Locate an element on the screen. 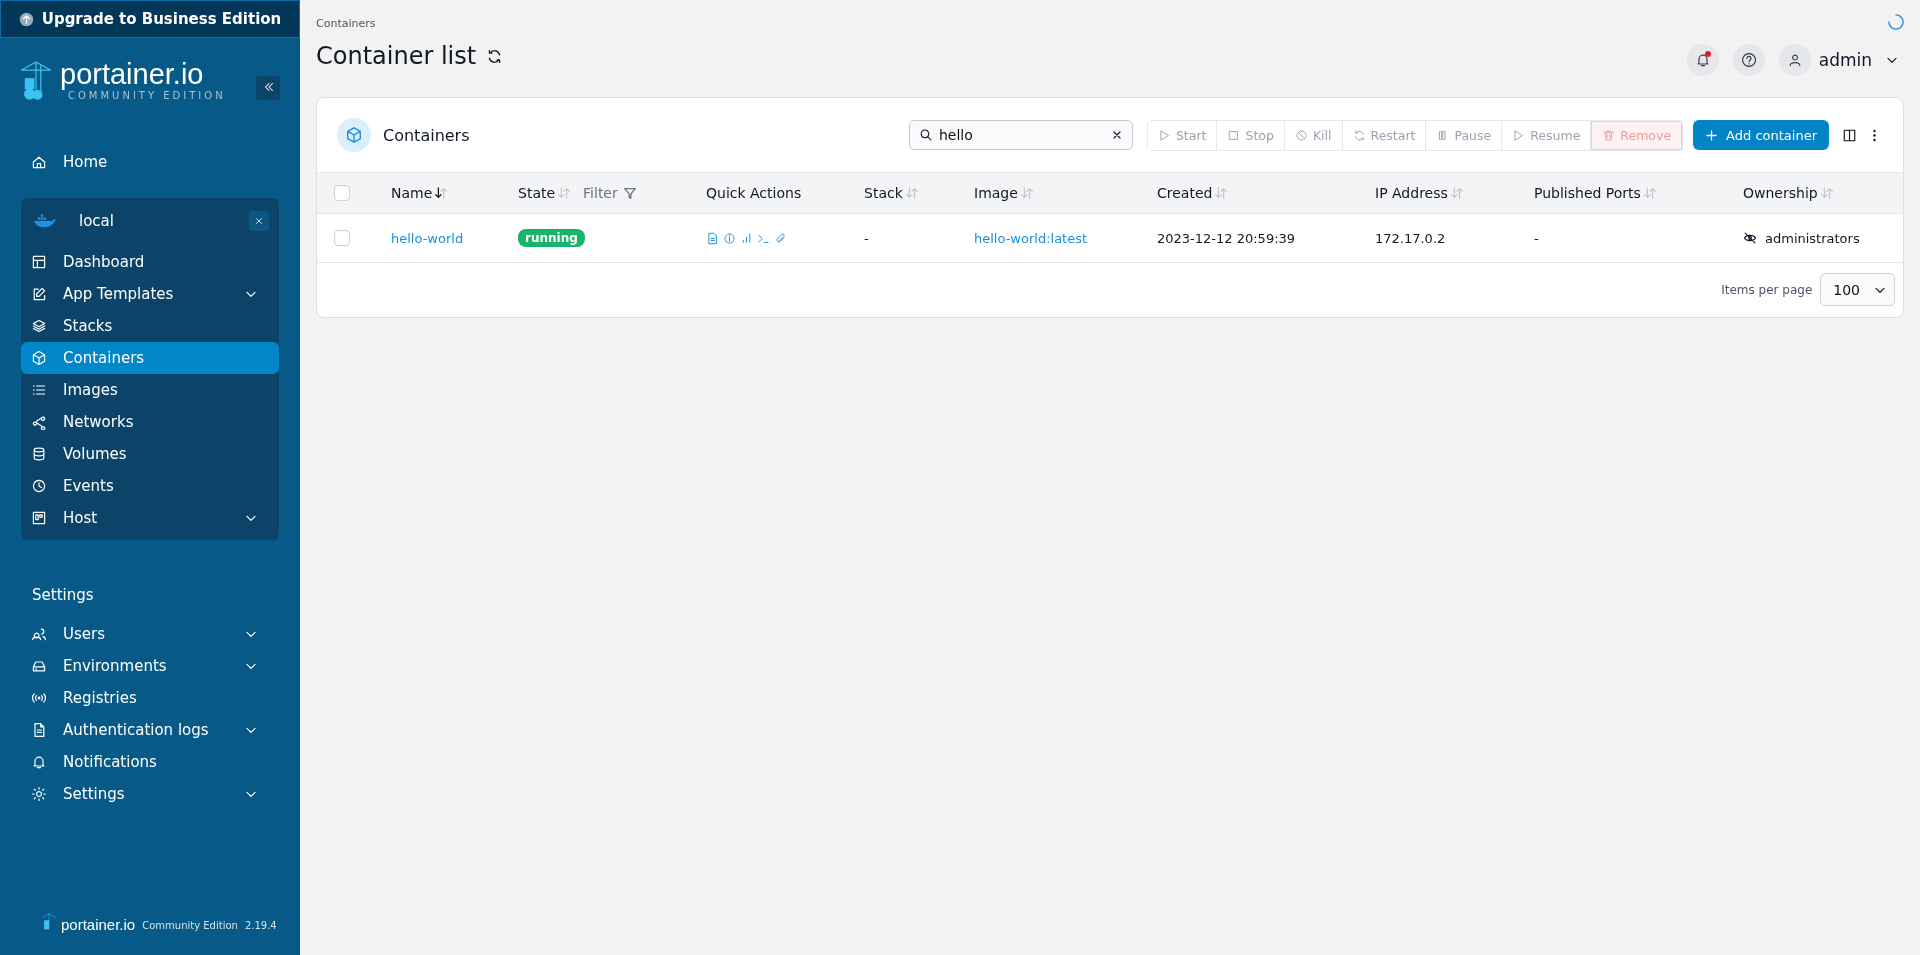 Image resolution: width=1920 pixels, height=955 pixels. help-icon is located at coordinates (1748, 60).